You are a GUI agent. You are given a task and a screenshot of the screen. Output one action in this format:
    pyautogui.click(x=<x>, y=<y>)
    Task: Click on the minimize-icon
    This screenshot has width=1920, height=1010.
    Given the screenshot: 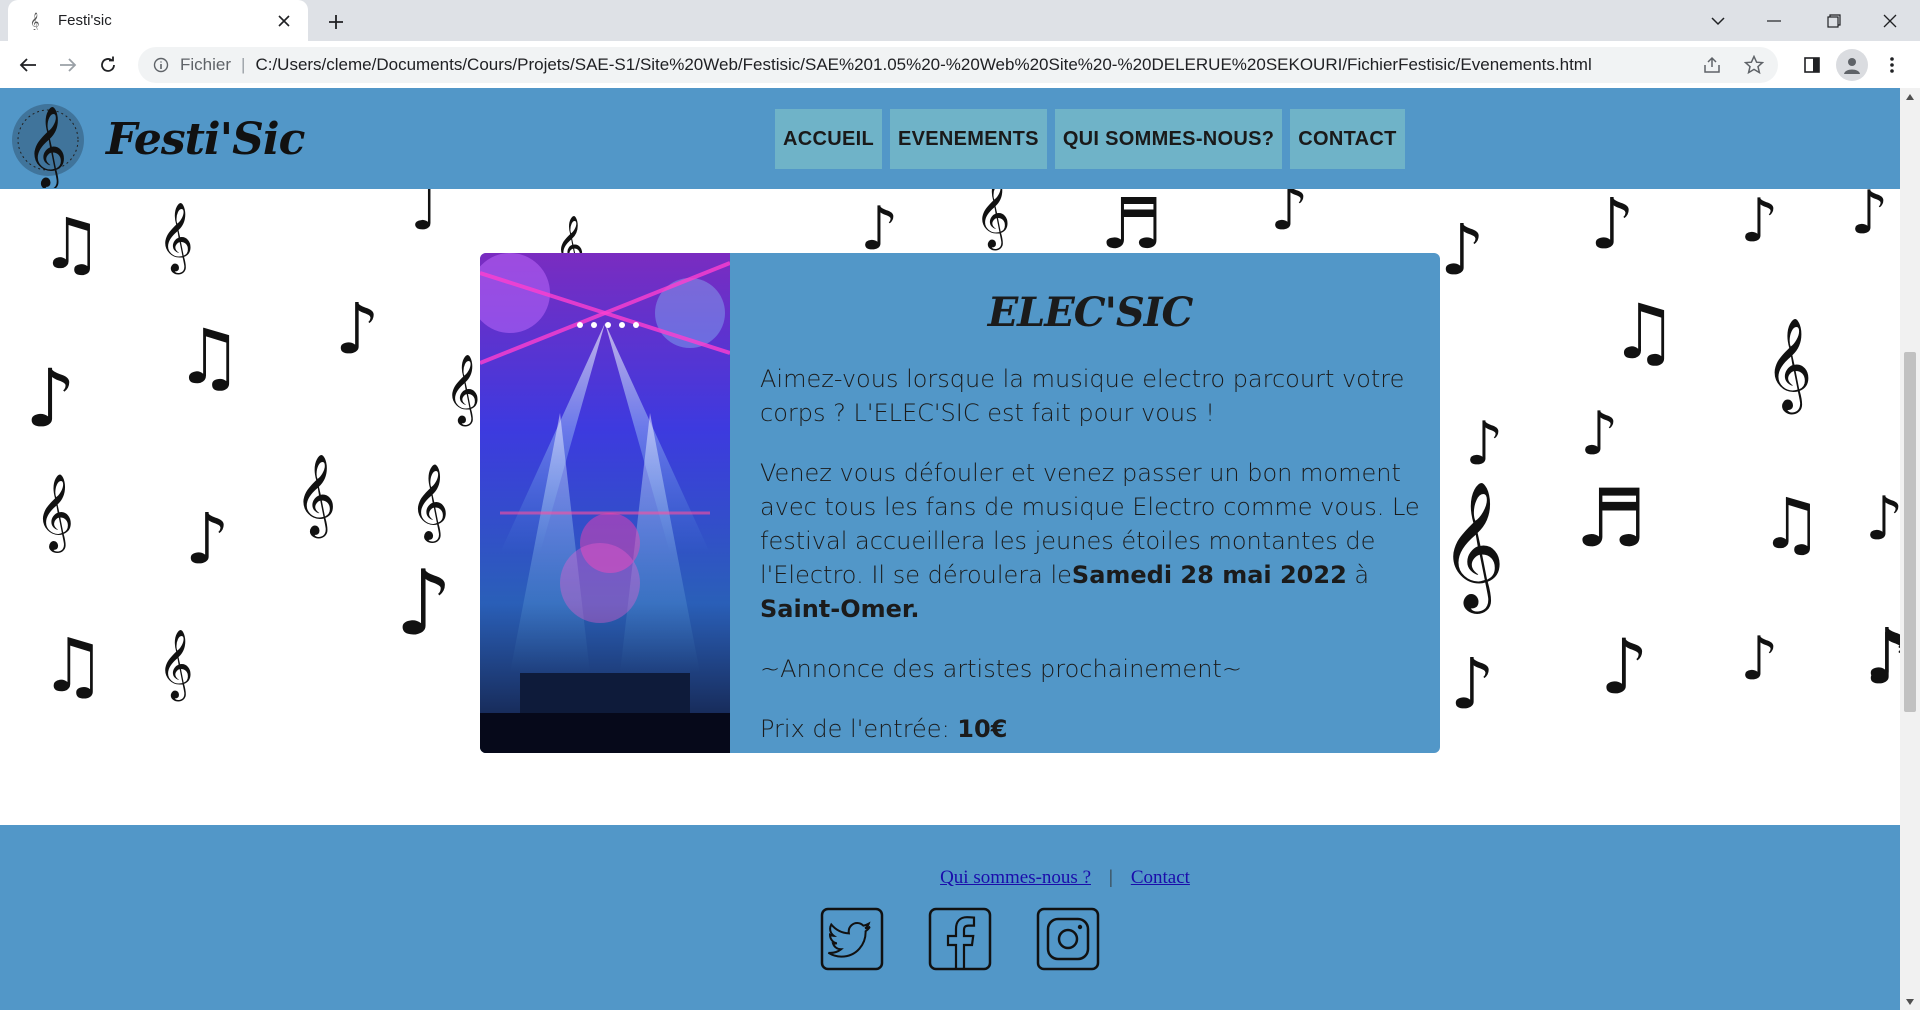 What is the action you would take?
    pyautogui.click(x=1774, y=20)
    